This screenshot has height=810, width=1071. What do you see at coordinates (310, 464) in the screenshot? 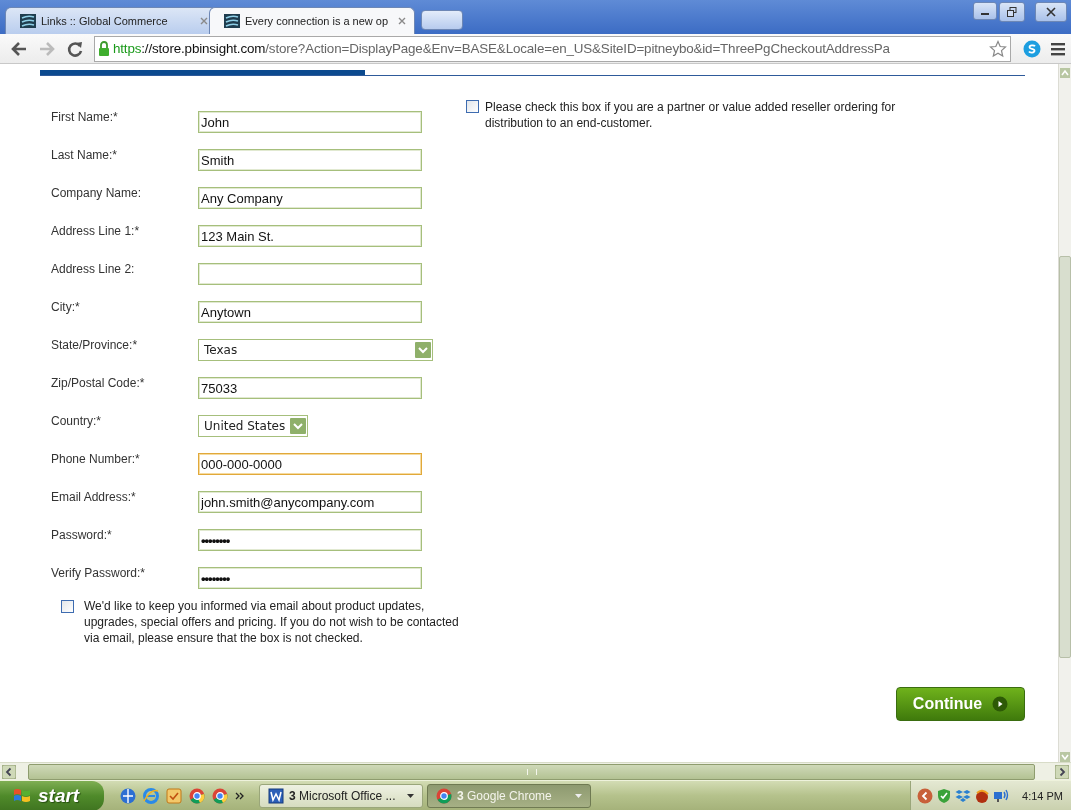
I see `text-field: 000-000-0000` at bounding box center [310, 464].